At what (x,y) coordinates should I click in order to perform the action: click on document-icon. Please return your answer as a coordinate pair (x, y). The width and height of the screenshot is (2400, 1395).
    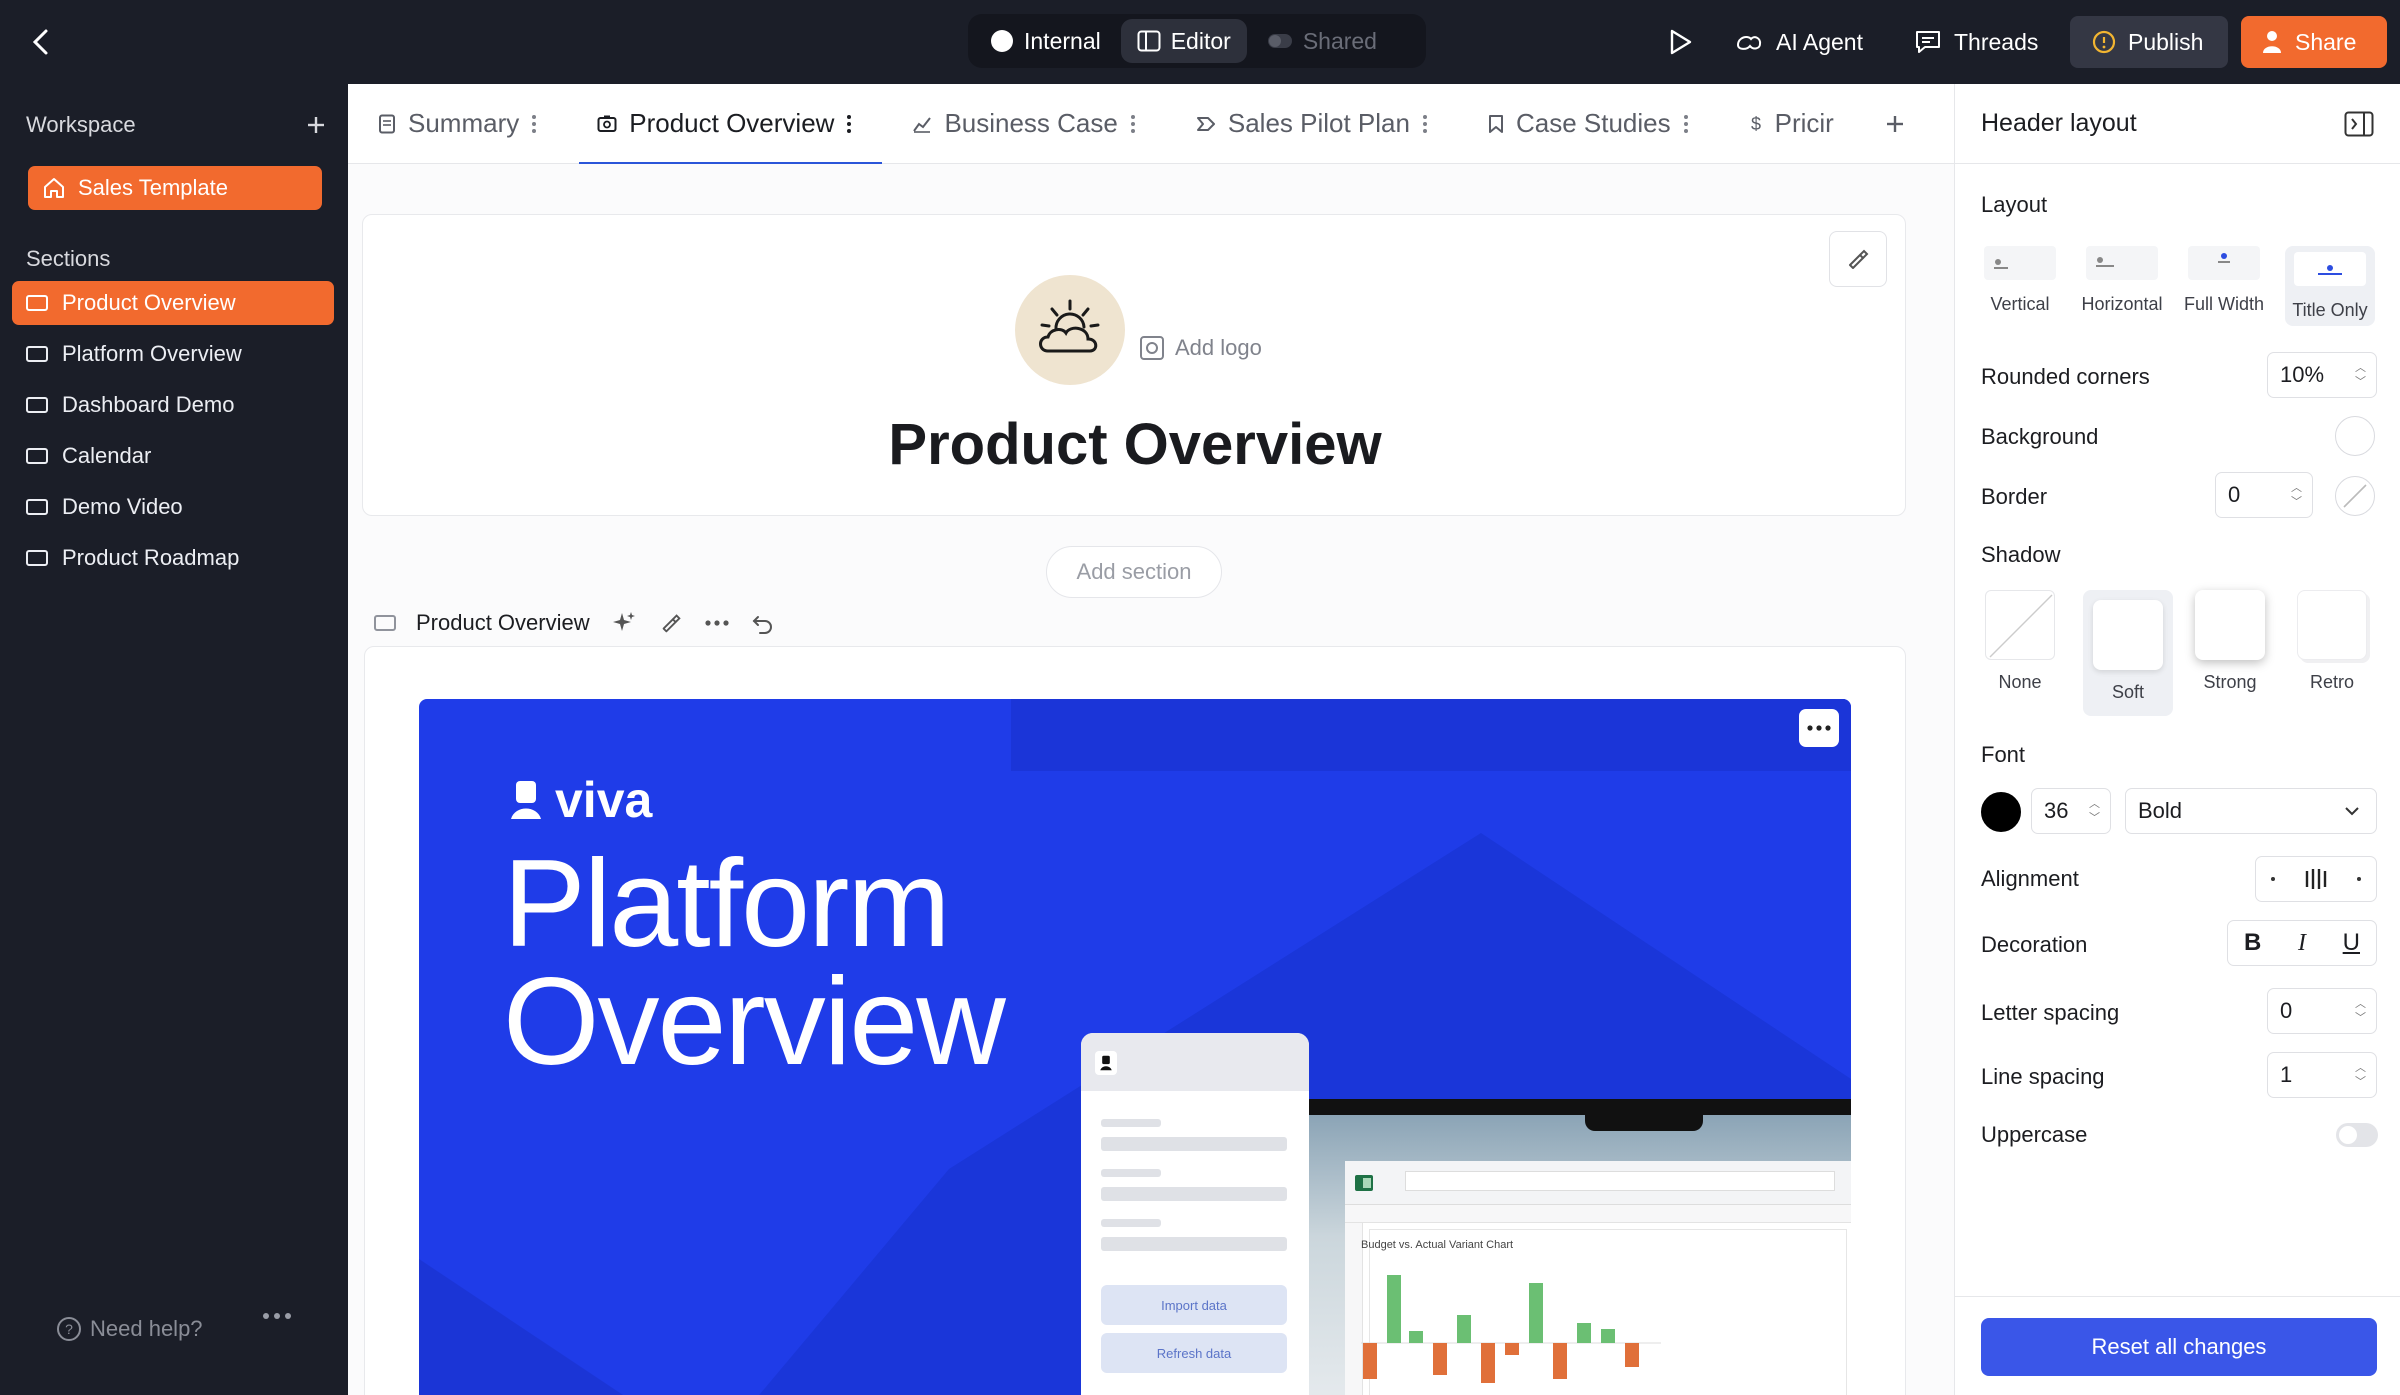
    Looking at the image, I should click on (387, 124).